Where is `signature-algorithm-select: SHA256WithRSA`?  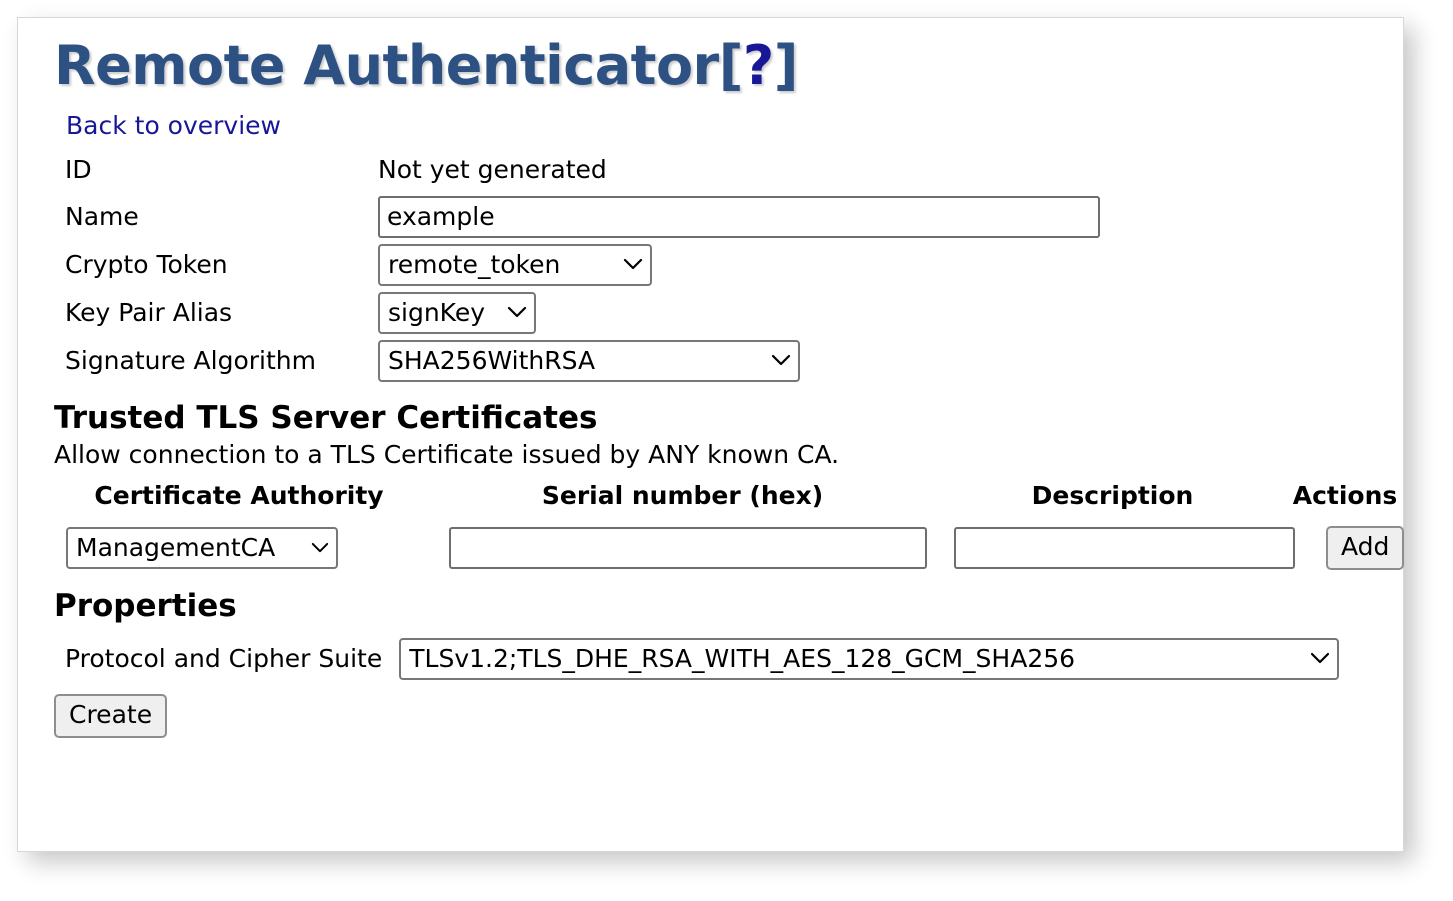 signature-algorithm-select: SHA256WithRSA is located at coordinates (589, 360).